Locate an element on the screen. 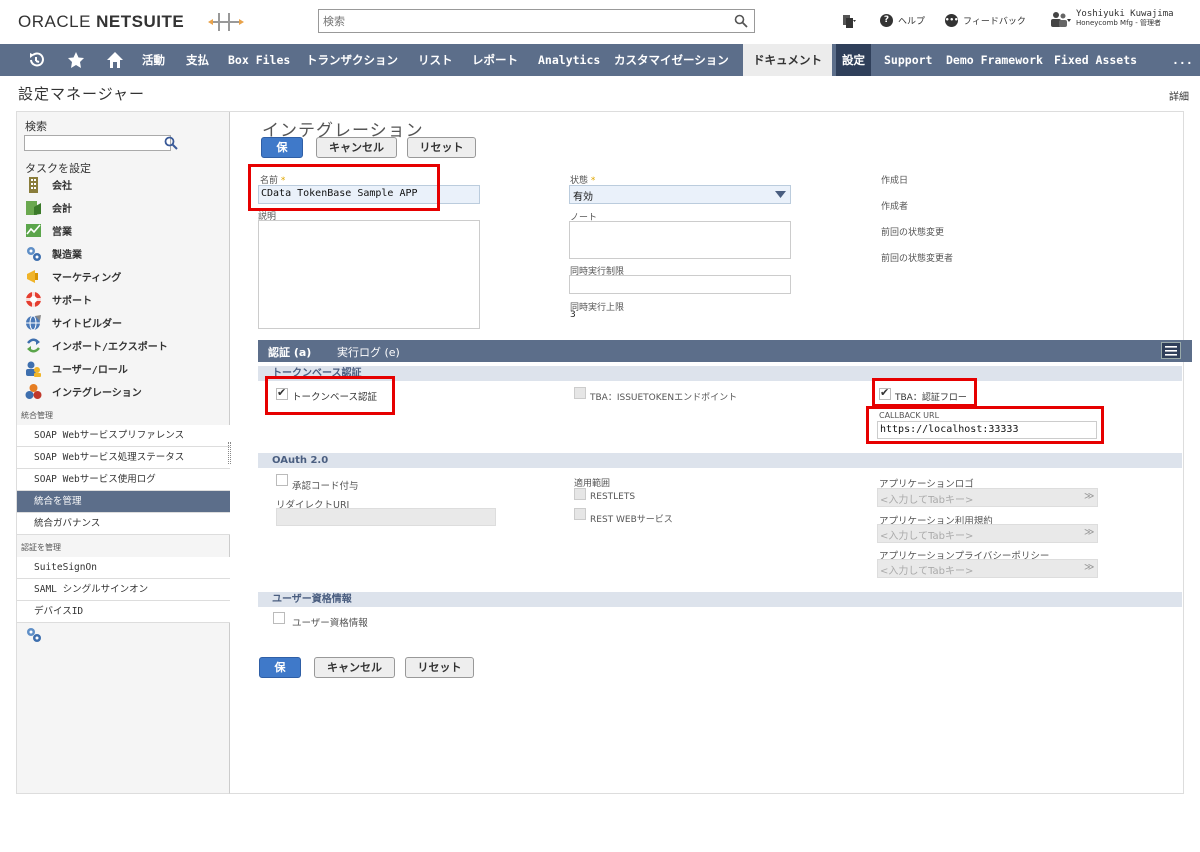 This screenshot has width=1200, height=852. user-name: Yoshiyuki Kuwajima is located at coordinates (1125, 14).